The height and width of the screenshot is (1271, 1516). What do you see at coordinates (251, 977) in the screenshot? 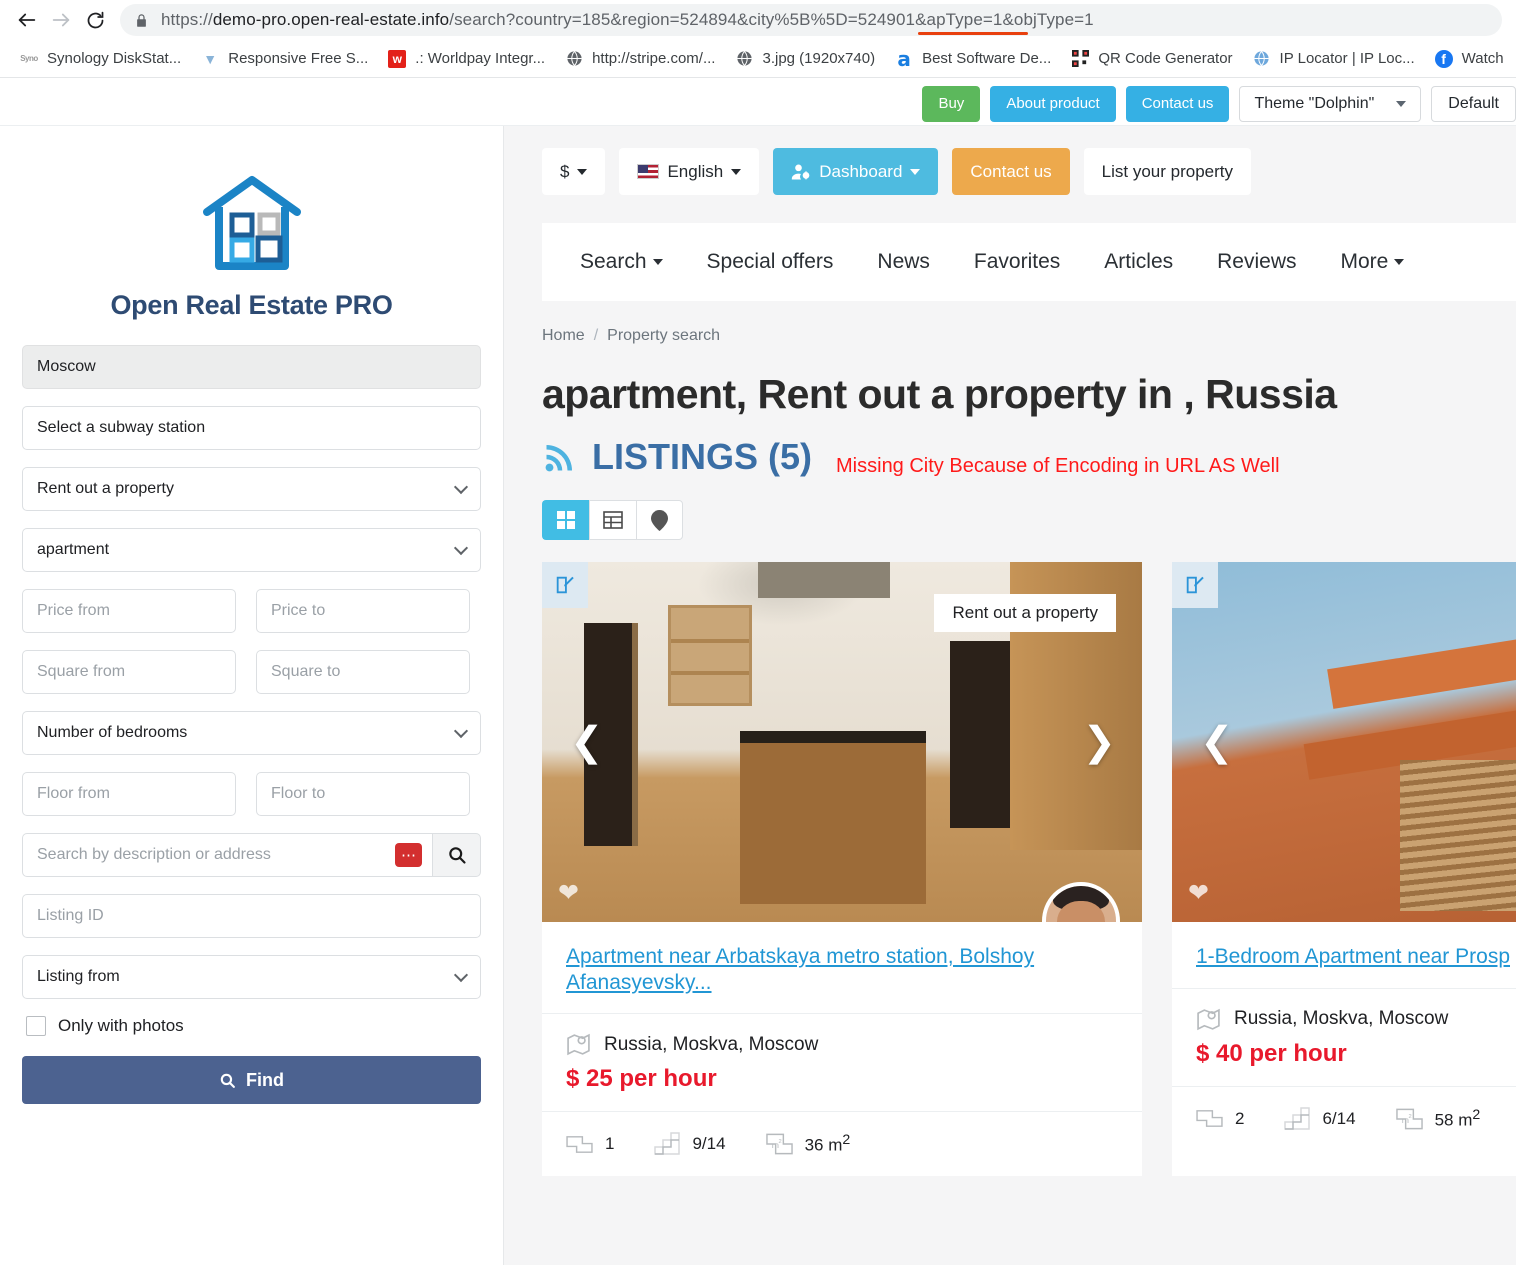
I see `listing-from-select: Listing from` at bounding box center [251, 977].